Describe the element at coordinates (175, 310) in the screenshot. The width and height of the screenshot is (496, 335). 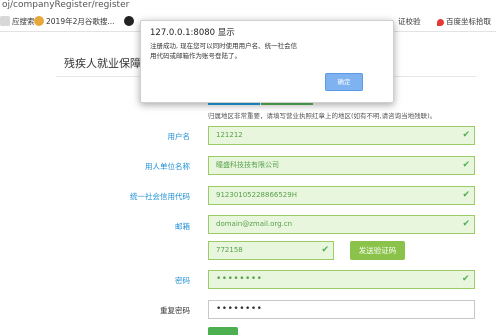
I see `confirm-password-label: 重复密码` at that location.